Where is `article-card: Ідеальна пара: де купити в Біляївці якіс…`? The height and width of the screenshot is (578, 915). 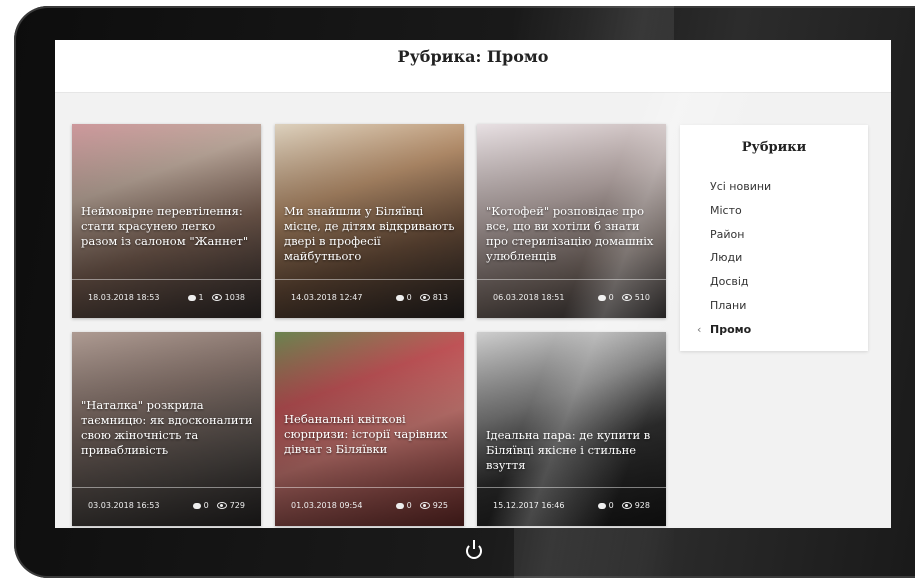 article-card: Ідеальна пара: де купити в Біляївці якіс… is located at coordinates (571, 429).